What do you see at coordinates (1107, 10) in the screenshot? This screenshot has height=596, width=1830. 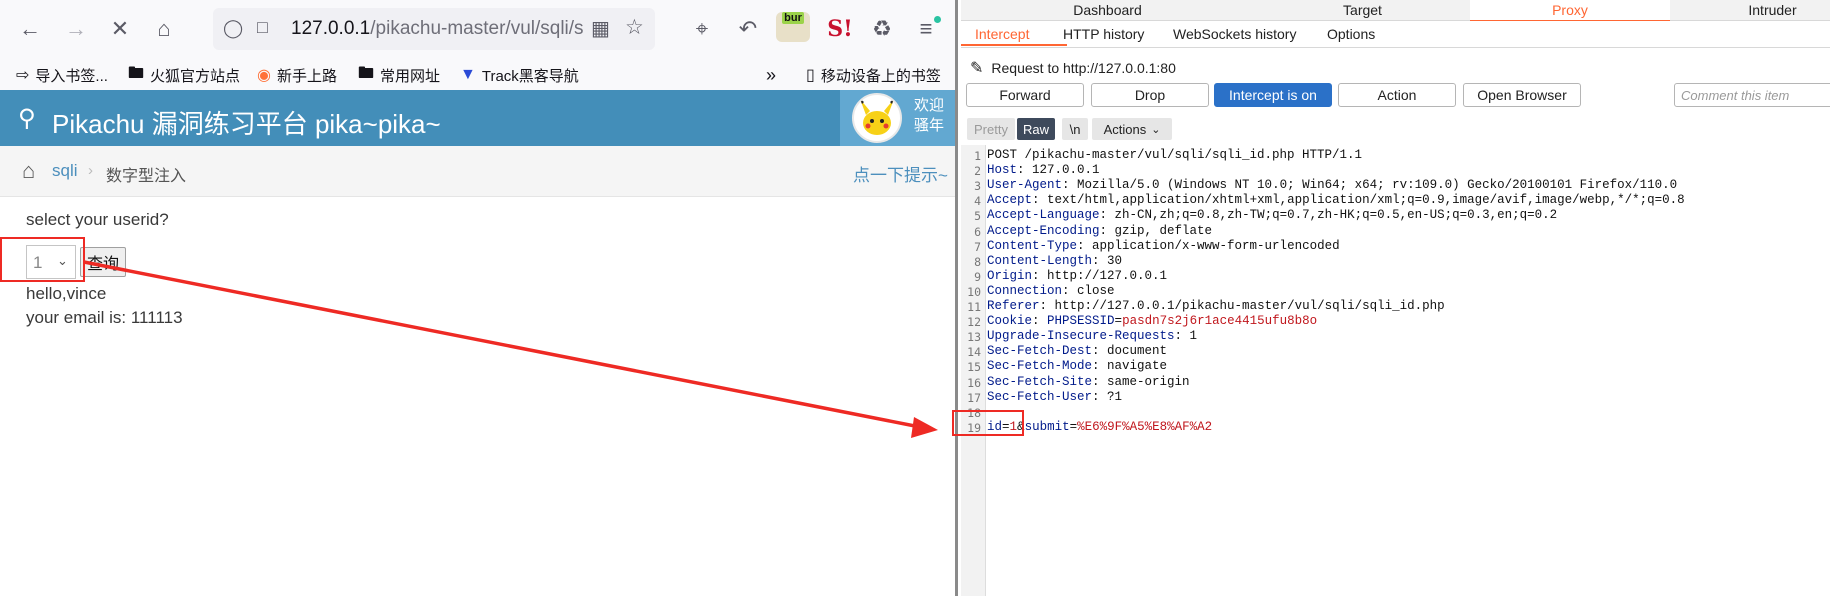 I see `tab-dashboard: Dashboard` at bounding box center [1107, 10].